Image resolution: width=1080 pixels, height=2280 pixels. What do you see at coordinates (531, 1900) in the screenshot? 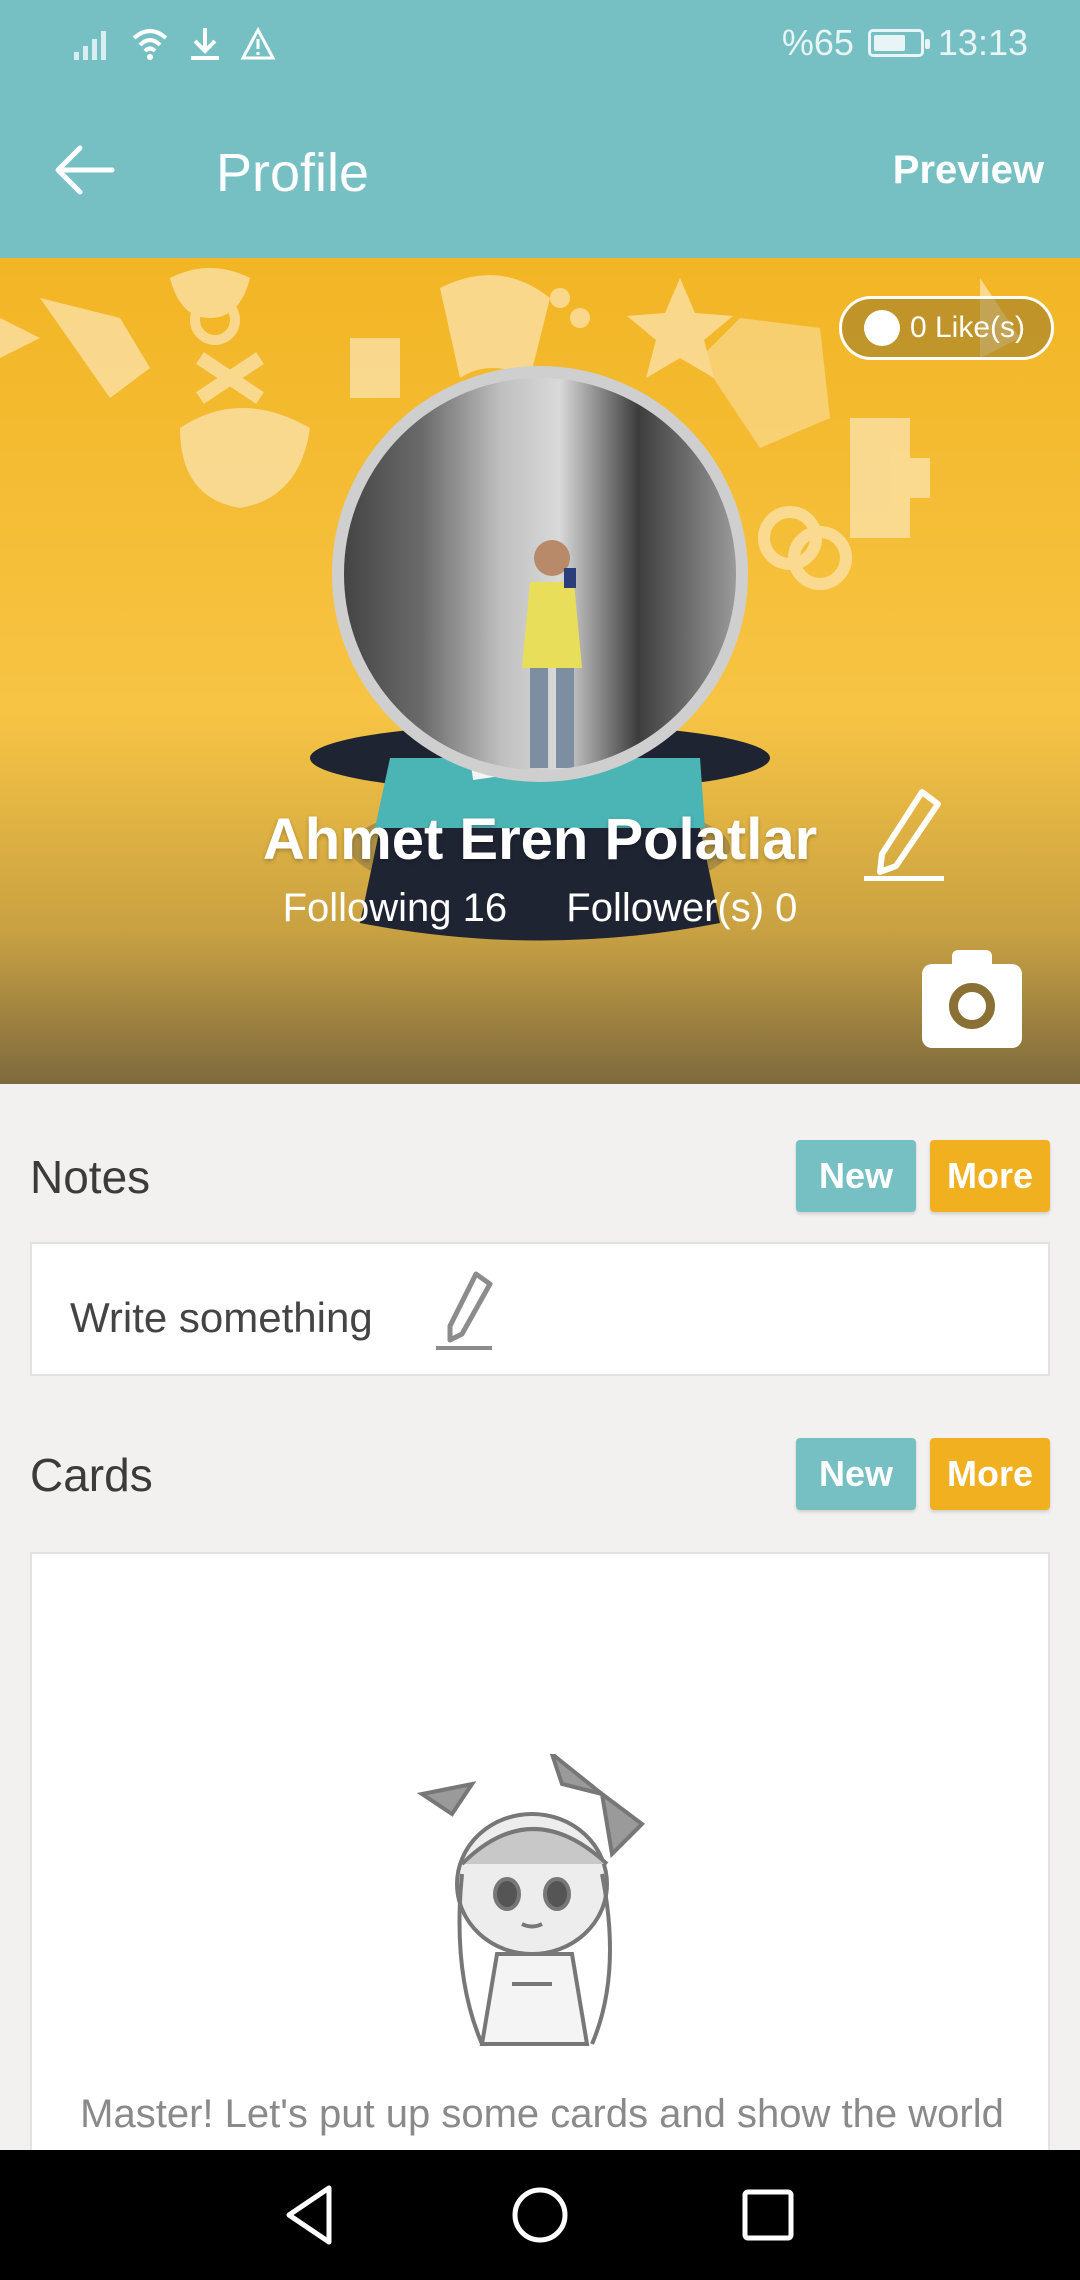
I see `mascot-illustration-icon` at bounding box center [531, 1900].